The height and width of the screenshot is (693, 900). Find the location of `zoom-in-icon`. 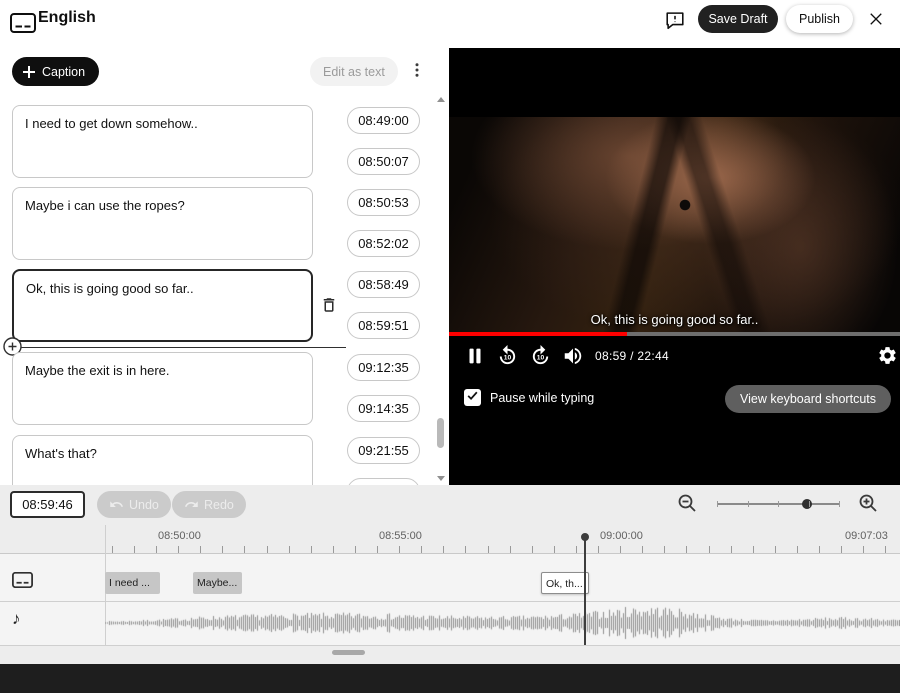

zoom-in-icon is located at coordinates (868, 504).